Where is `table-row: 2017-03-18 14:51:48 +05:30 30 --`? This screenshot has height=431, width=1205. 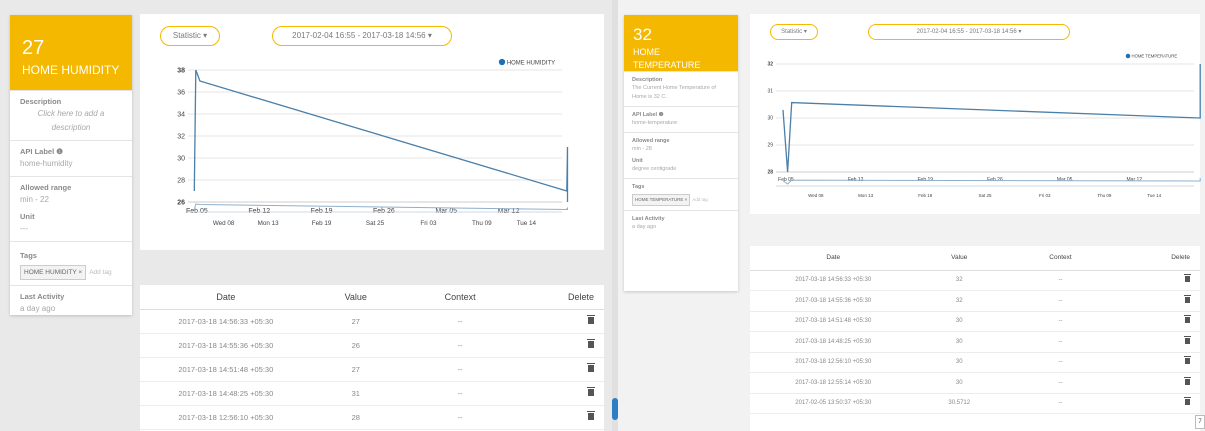 table-row: 2017-03-18 14:51:48 +05:30 30 -- is located at coordinates (975, 321).